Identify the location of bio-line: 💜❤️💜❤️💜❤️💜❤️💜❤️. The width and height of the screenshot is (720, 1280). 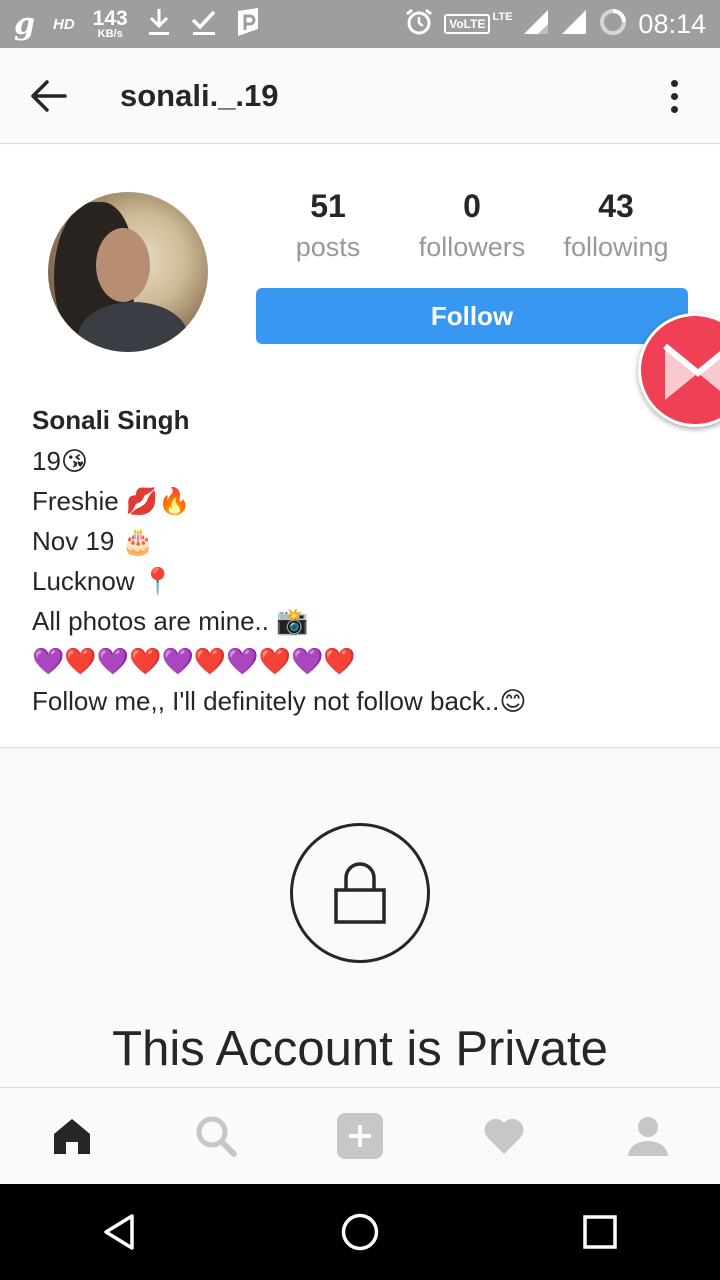
(194, 661).